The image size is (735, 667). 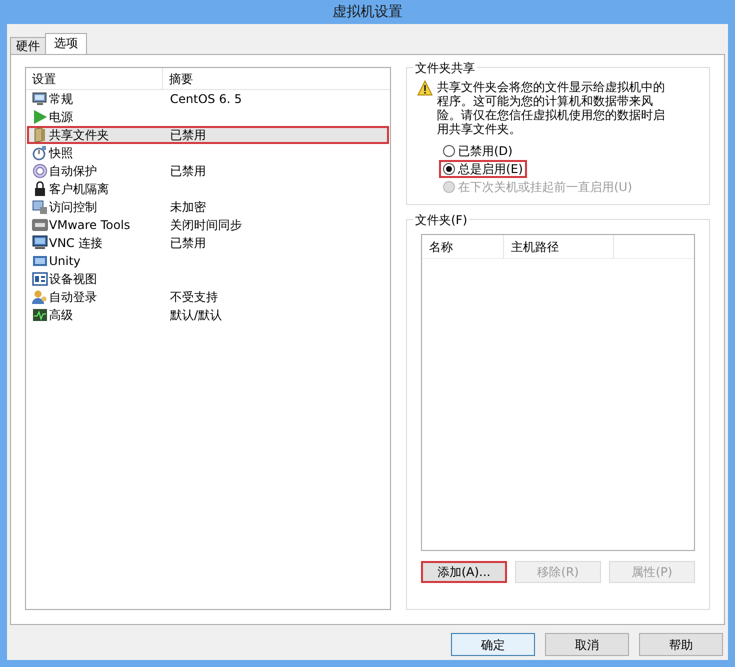 What do you see at coordinates (40, 225) in the screenshot?
I see `vm-icon` at bounding box center [40, 225].